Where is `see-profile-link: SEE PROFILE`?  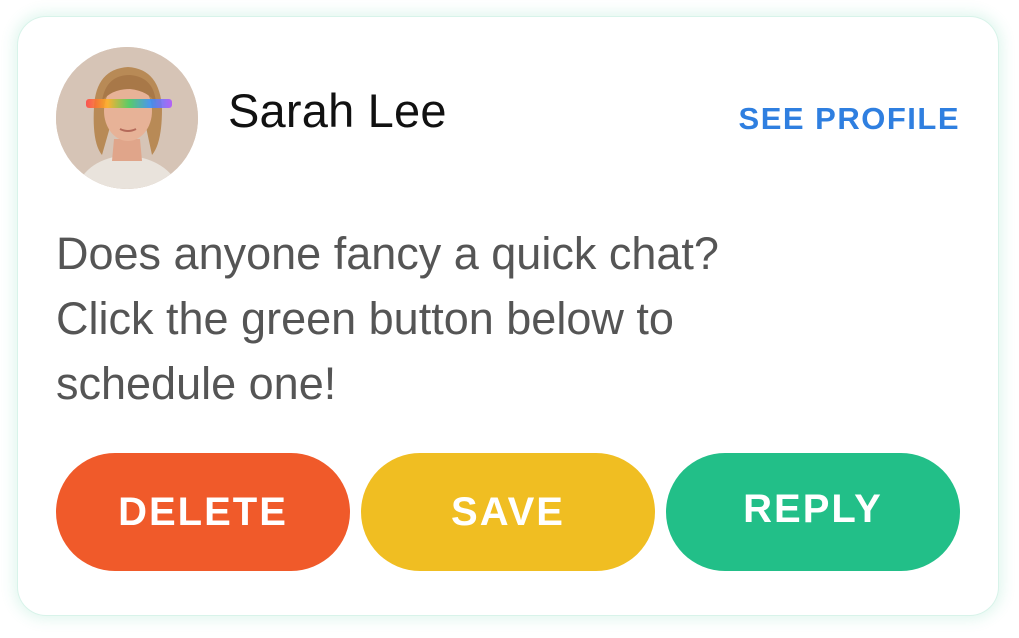 see-profile-link: SEE PROFILE is located at coordinates (849, 118).